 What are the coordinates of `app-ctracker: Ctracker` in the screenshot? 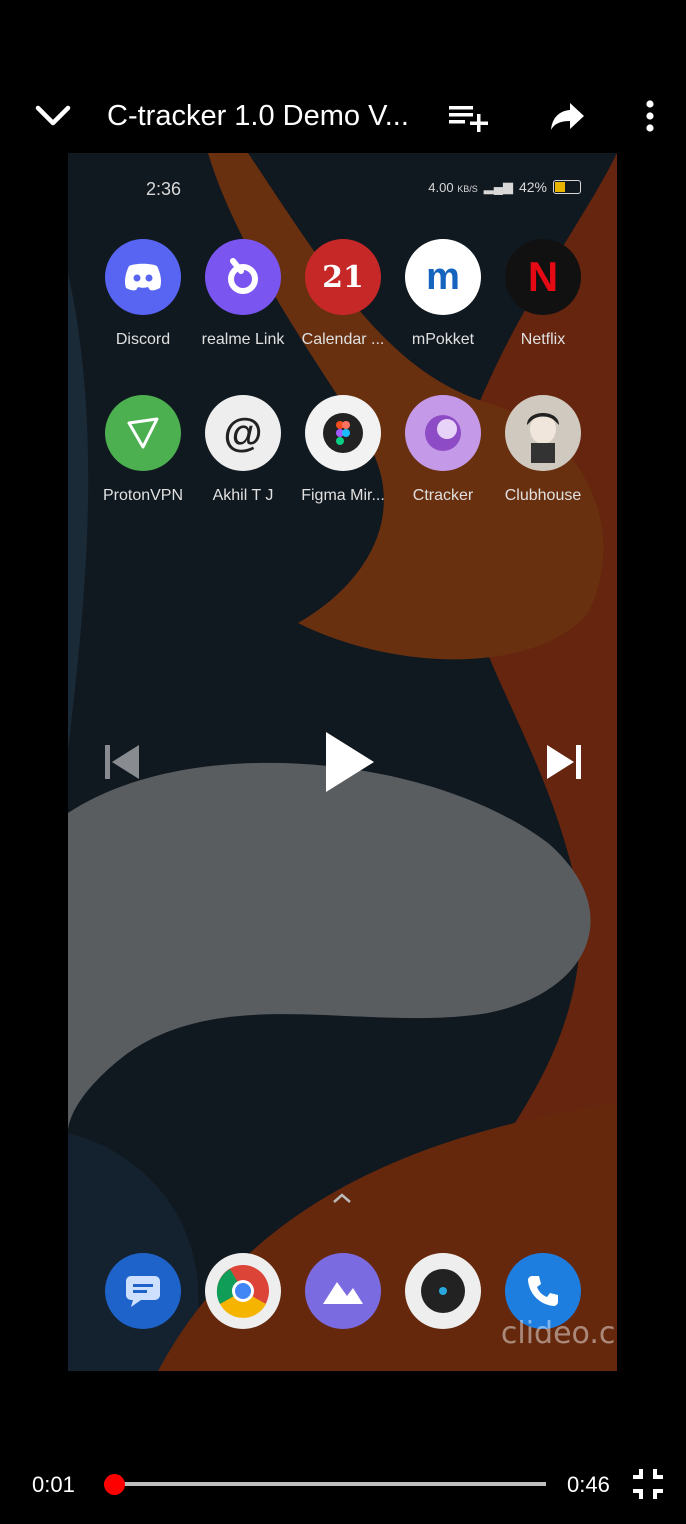 It's located at (443, 450).